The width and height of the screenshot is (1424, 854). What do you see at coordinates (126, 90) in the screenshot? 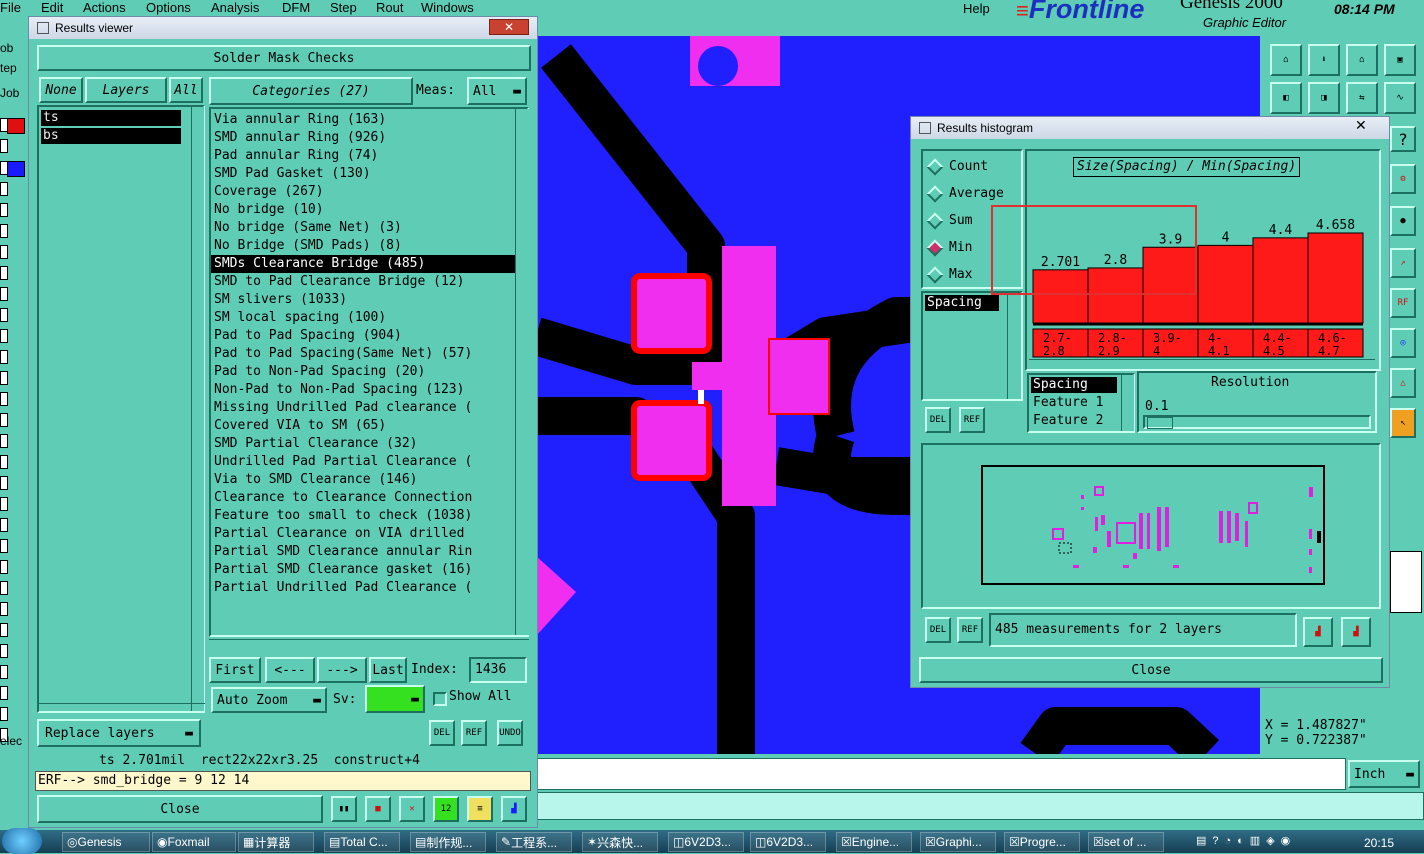
I see `layers-button: Layers` at bounding box center [126, 90].